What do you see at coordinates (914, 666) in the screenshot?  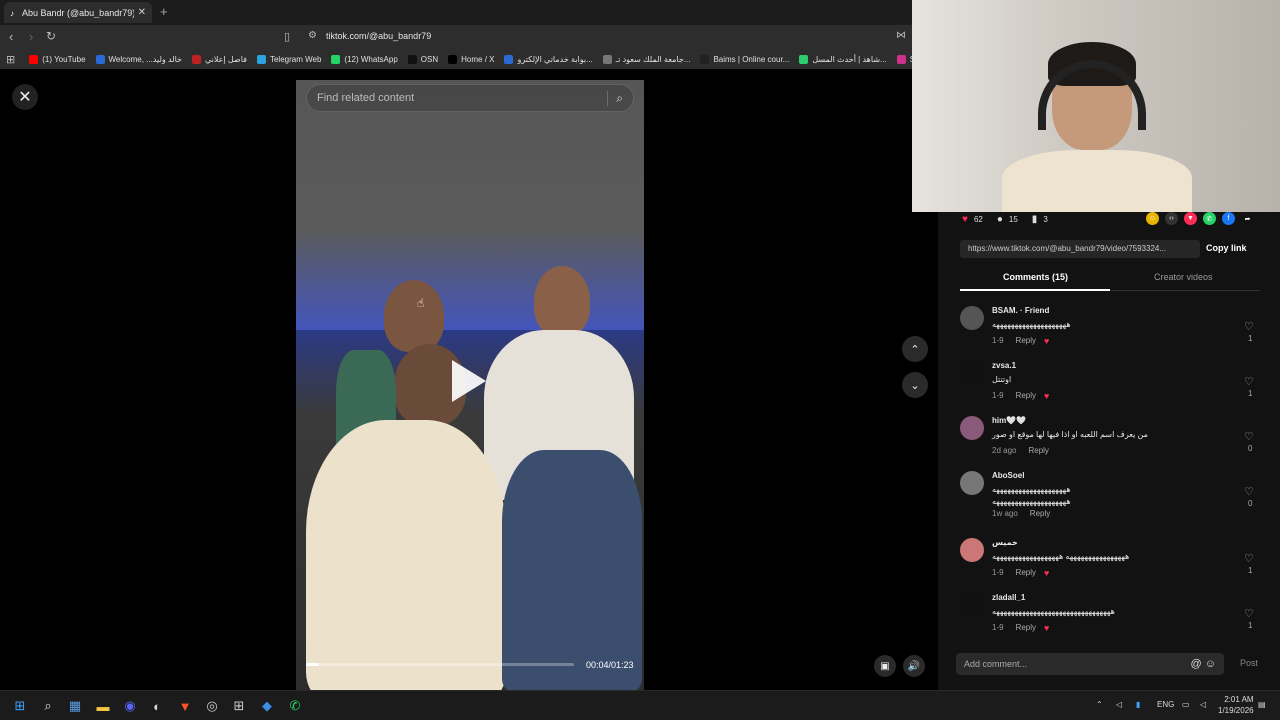 I see `volume-icon: 🔊` at bounding box center [914, 666].